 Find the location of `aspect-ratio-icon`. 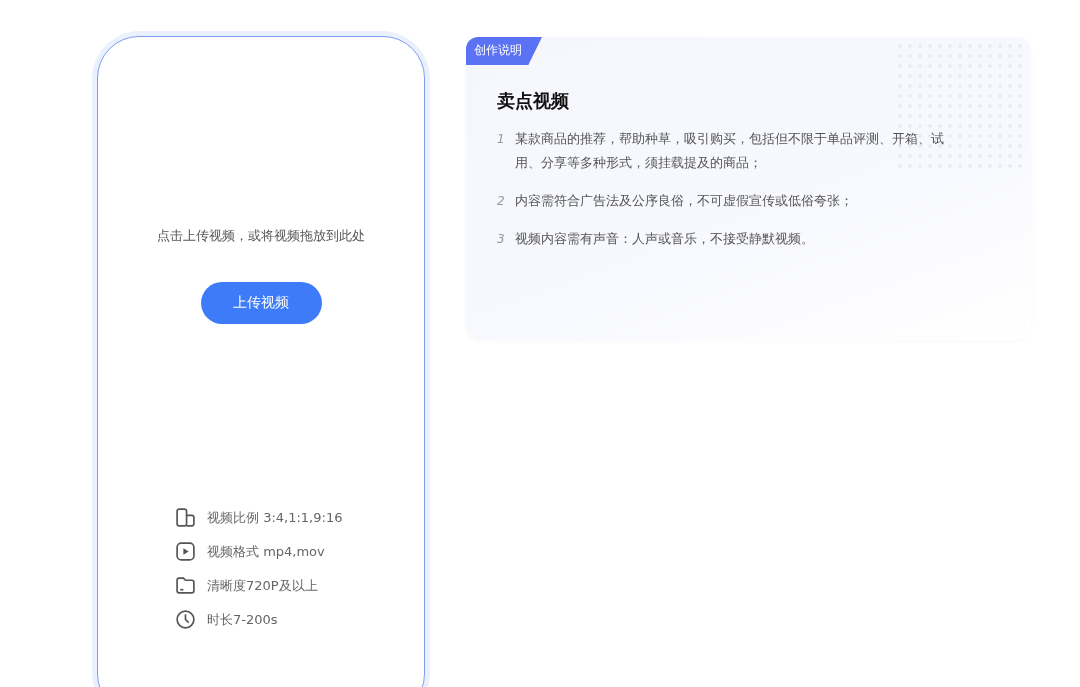

aspect-ratio-icon is located at coordinates (185, 517).